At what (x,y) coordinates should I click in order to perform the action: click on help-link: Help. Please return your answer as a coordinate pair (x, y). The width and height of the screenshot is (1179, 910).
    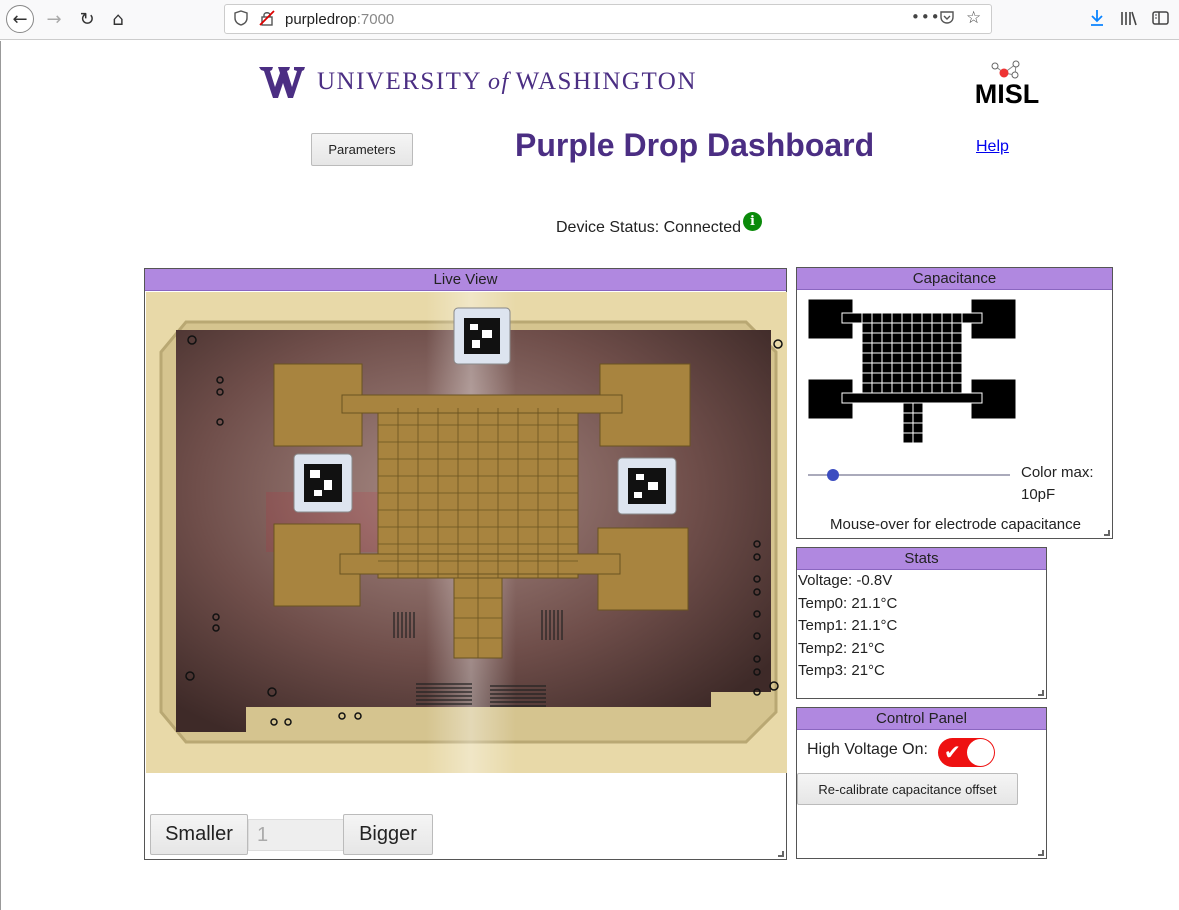
    Looking at the image, I should click on (992, 147).